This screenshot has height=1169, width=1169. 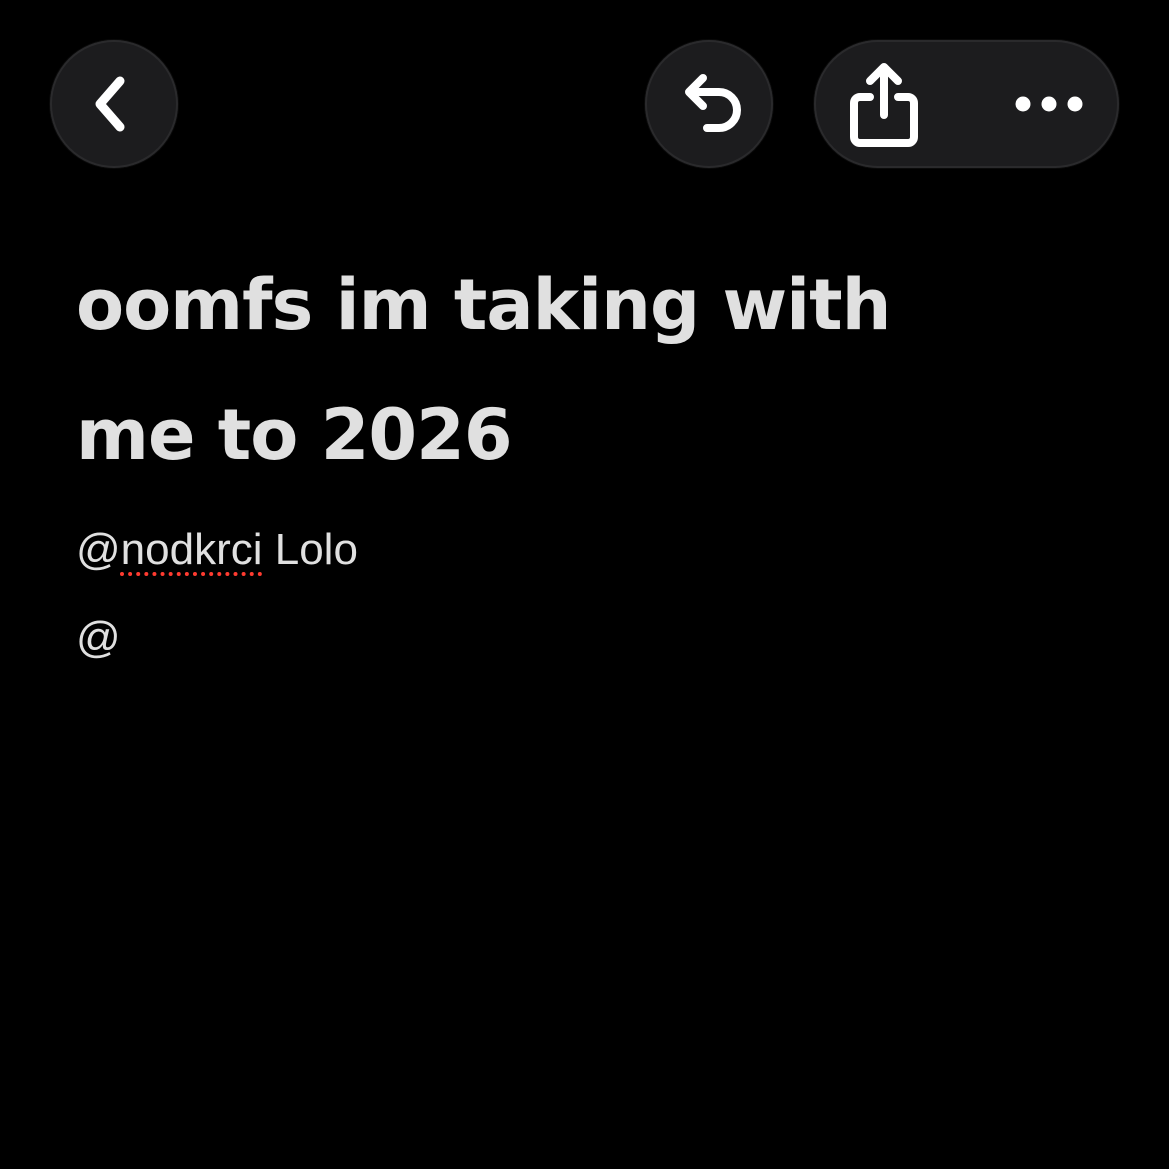 What do you see at coordinates (98, 549) in the screenshot?
I see `at-symbol: @` at bounding box center [98, 549].